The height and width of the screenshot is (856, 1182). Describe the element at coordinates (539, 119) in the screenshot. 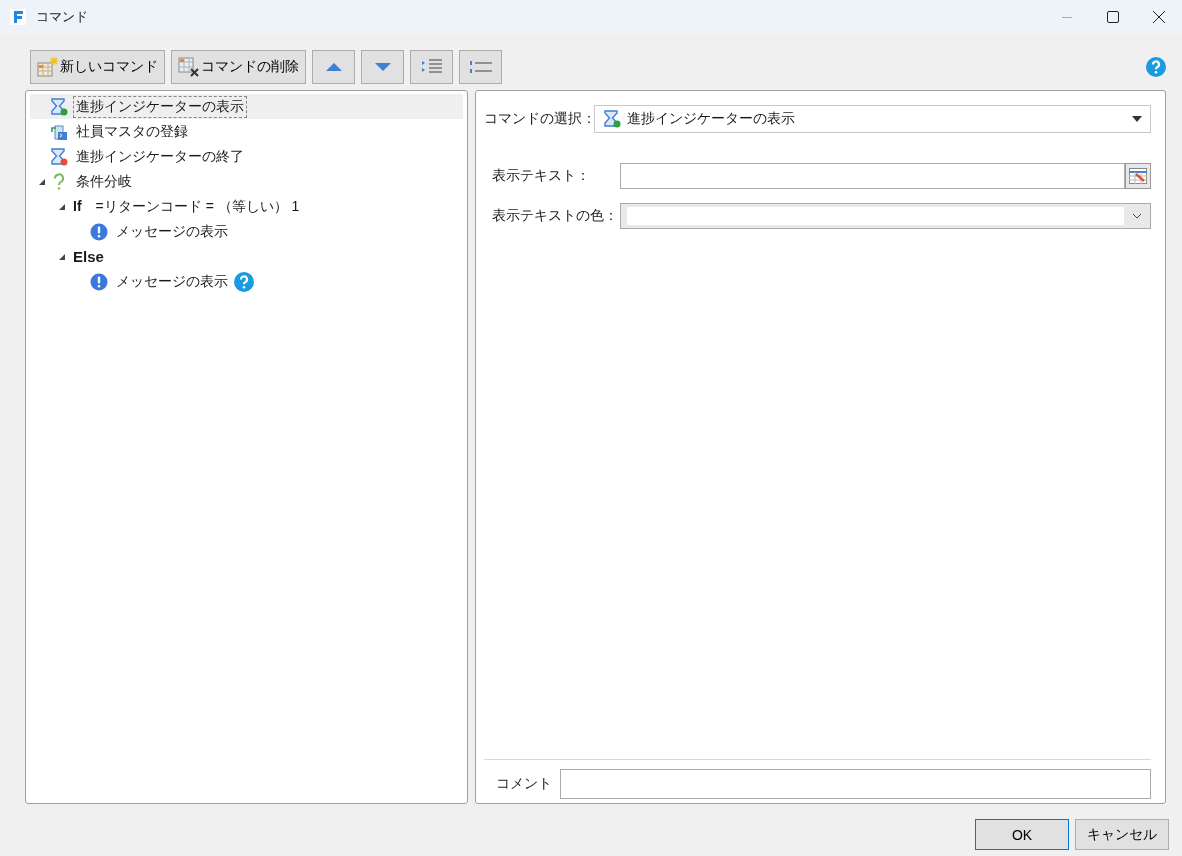

I see `command-select-label: コマンドの選択：` at that location.